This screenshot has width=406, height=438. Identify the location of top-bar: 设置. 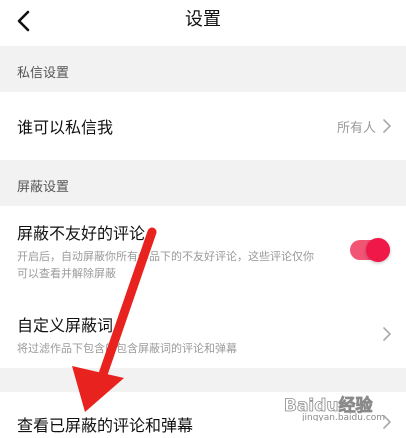
(203, 23).